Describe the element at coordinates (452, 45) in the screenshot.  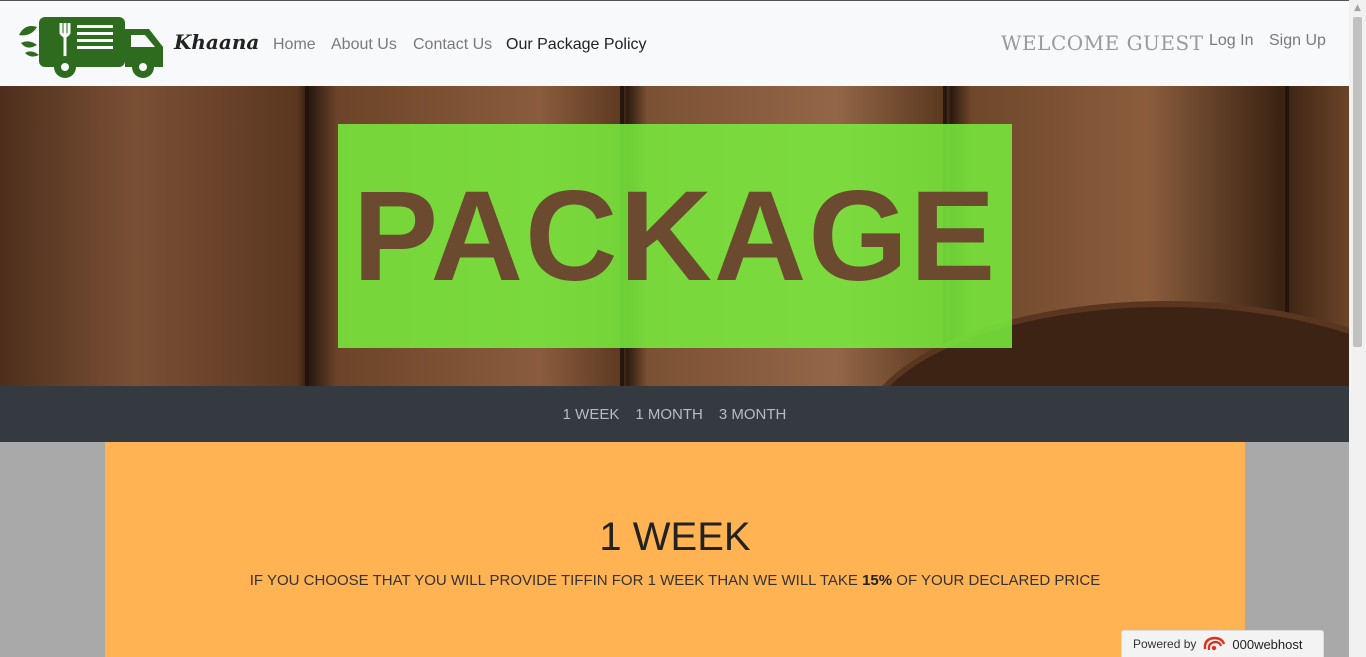
I see `nav-link-contact-us: Contact Us` at that location.